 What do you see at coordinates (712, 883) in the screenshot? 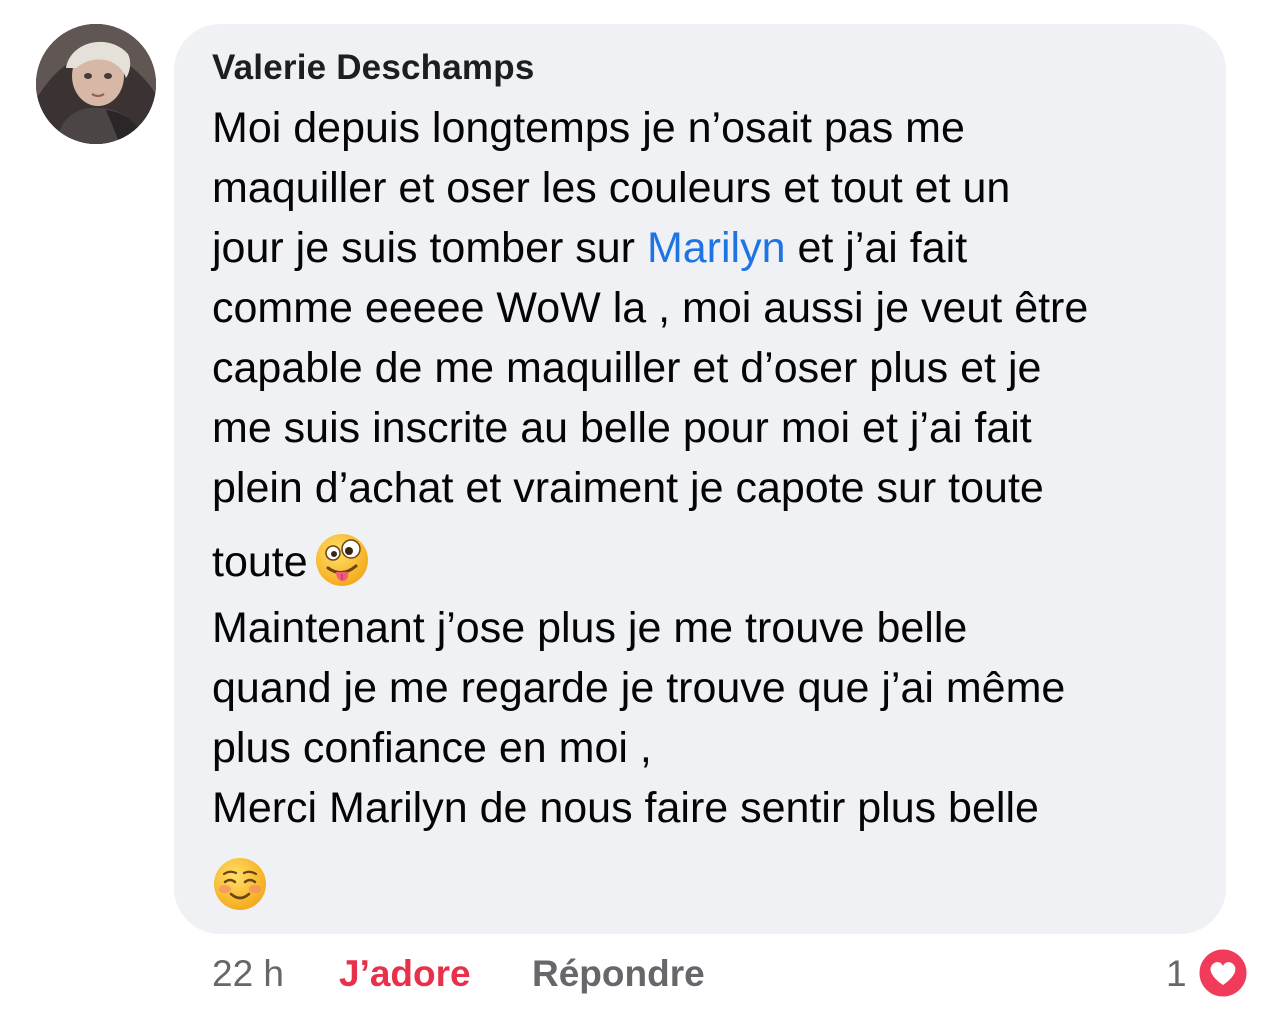
I see `comment-line` at bounding box center [712, 883].